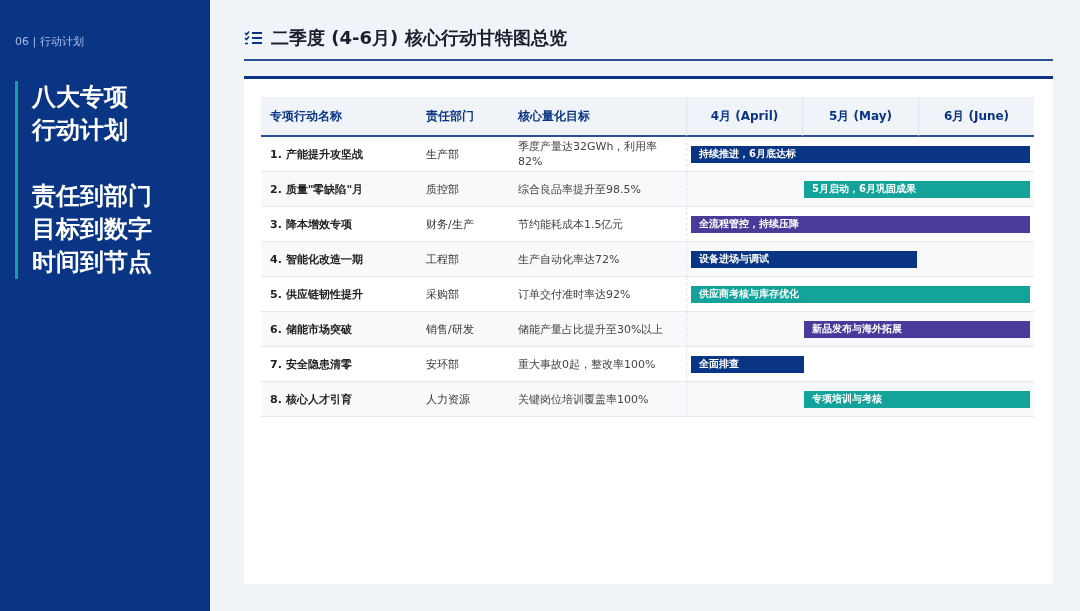 Image resolution: width=1080 pixels, height=611 pixels. What do you see at coordinates (860, 294) in the screenshot?
I see `gantt-bar: 供应商考核与库存优化` at bounding box center [860, 294].